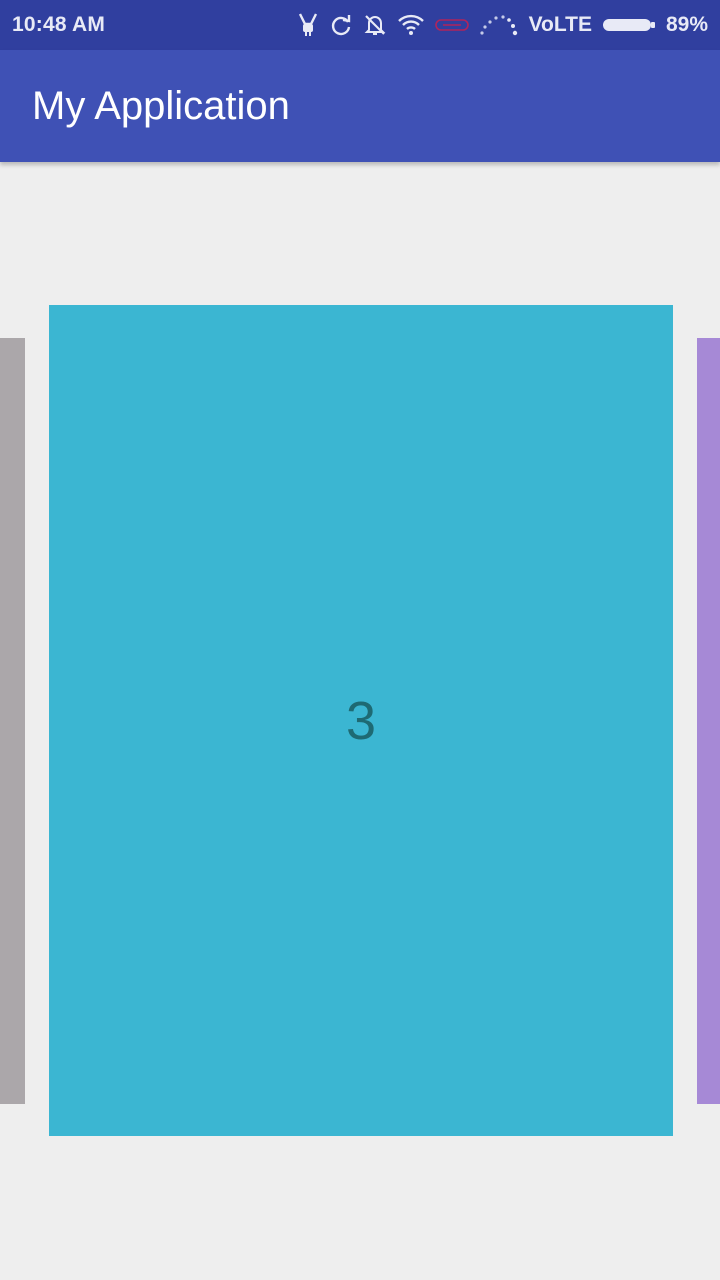 The height and width of the screenshot is (1280, 720). What do you see at coordinates (161, 105) in the screenshot?
I see `app-title: My Application` at bounding box center [161, 105].